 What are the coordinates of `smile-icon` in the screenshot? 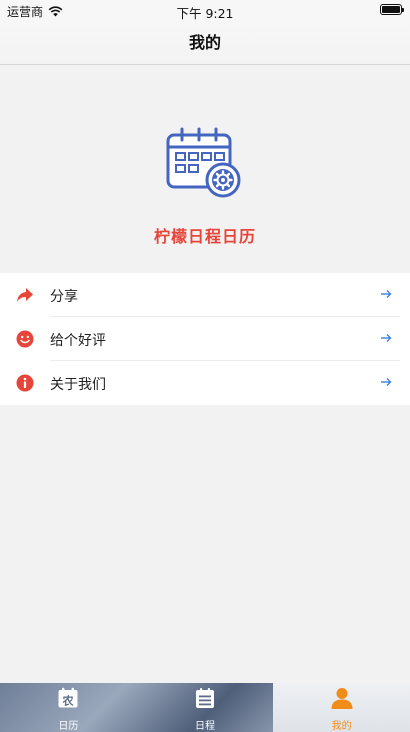 It's located at (25, 339).